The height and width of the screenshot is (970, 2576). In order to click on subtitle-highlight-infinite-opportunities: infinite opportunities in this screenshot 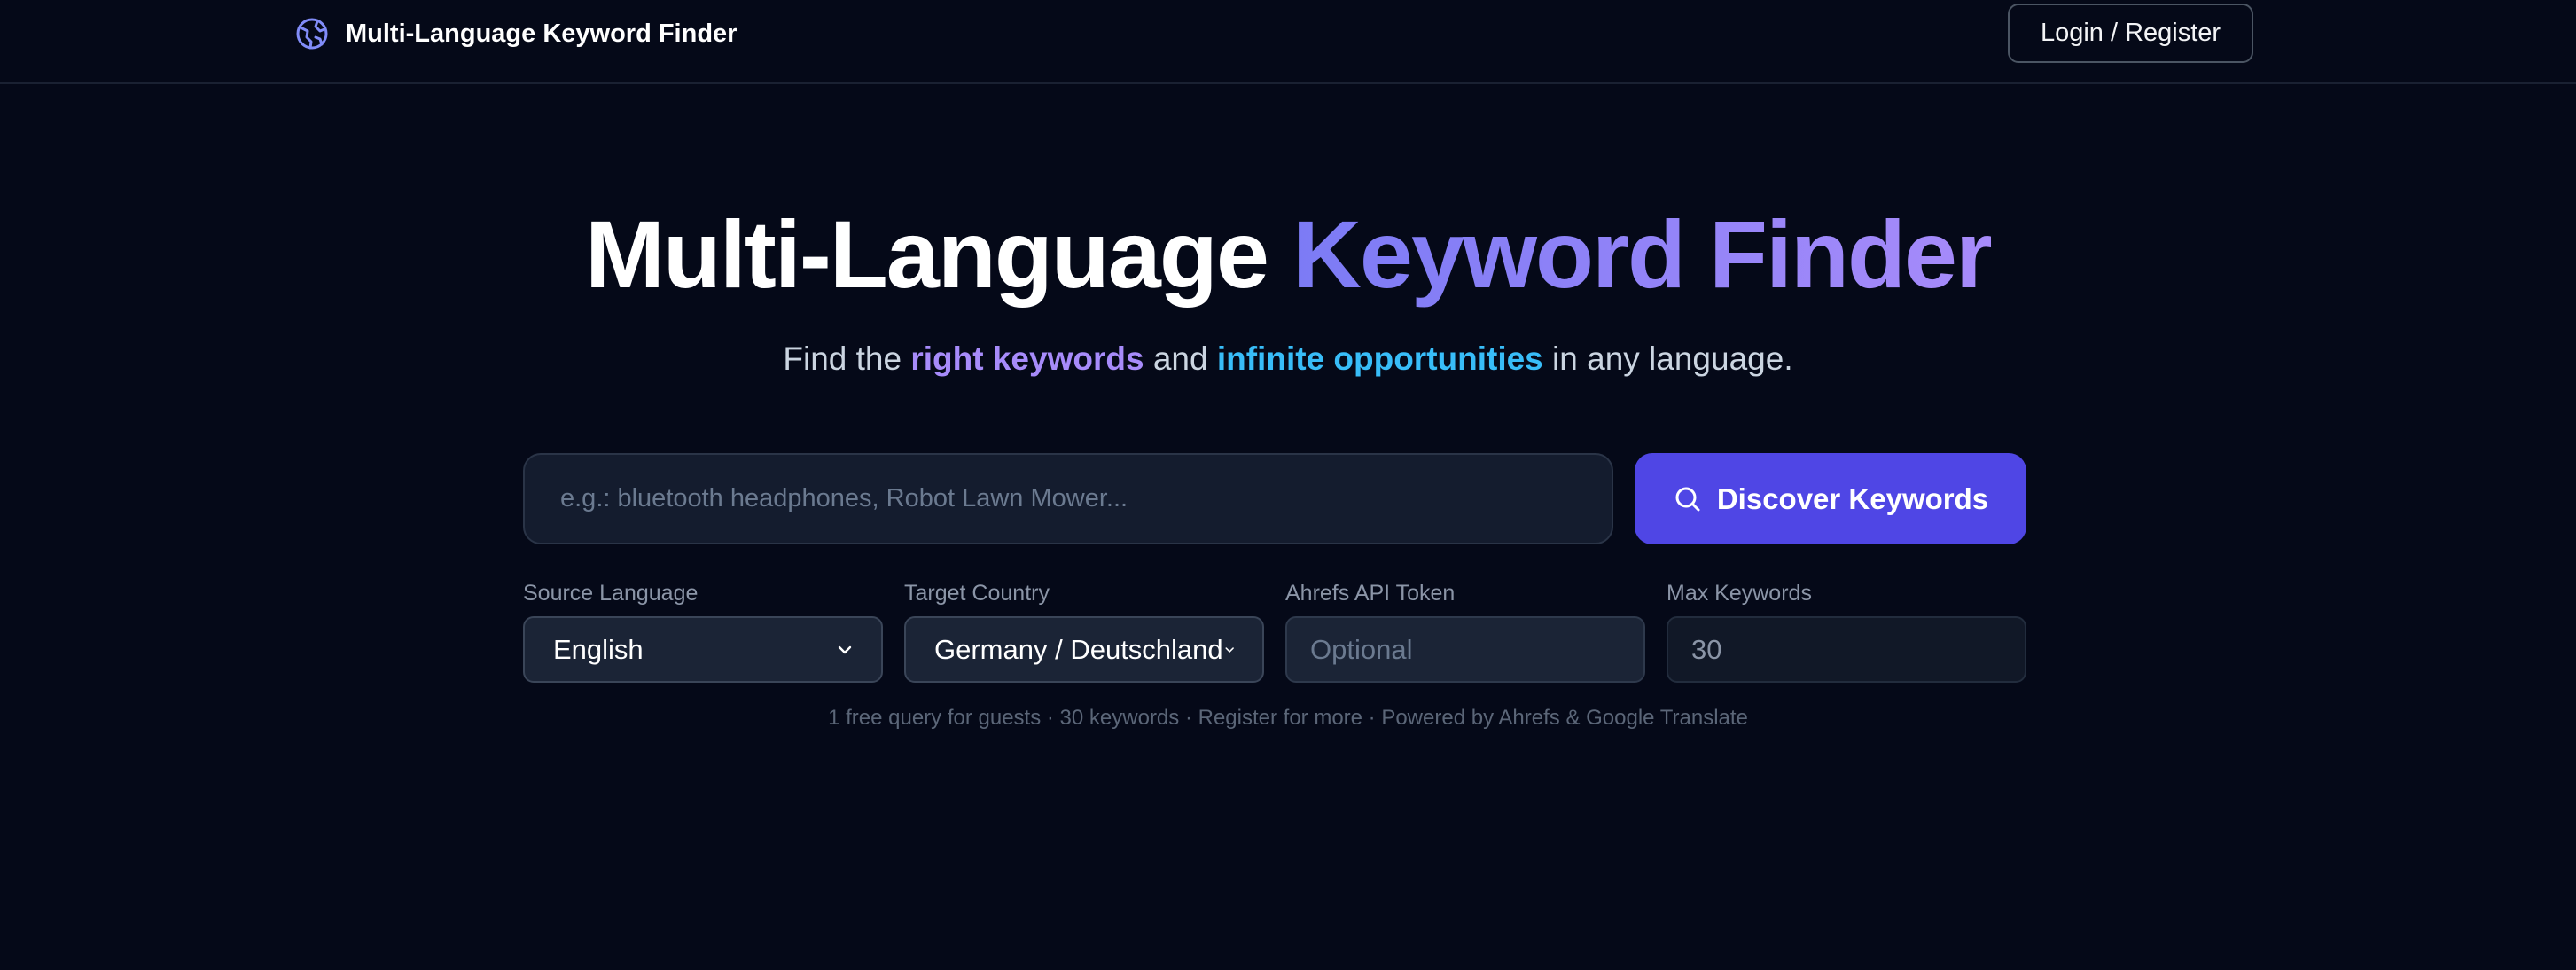, I will do `click(1379, 358)`.